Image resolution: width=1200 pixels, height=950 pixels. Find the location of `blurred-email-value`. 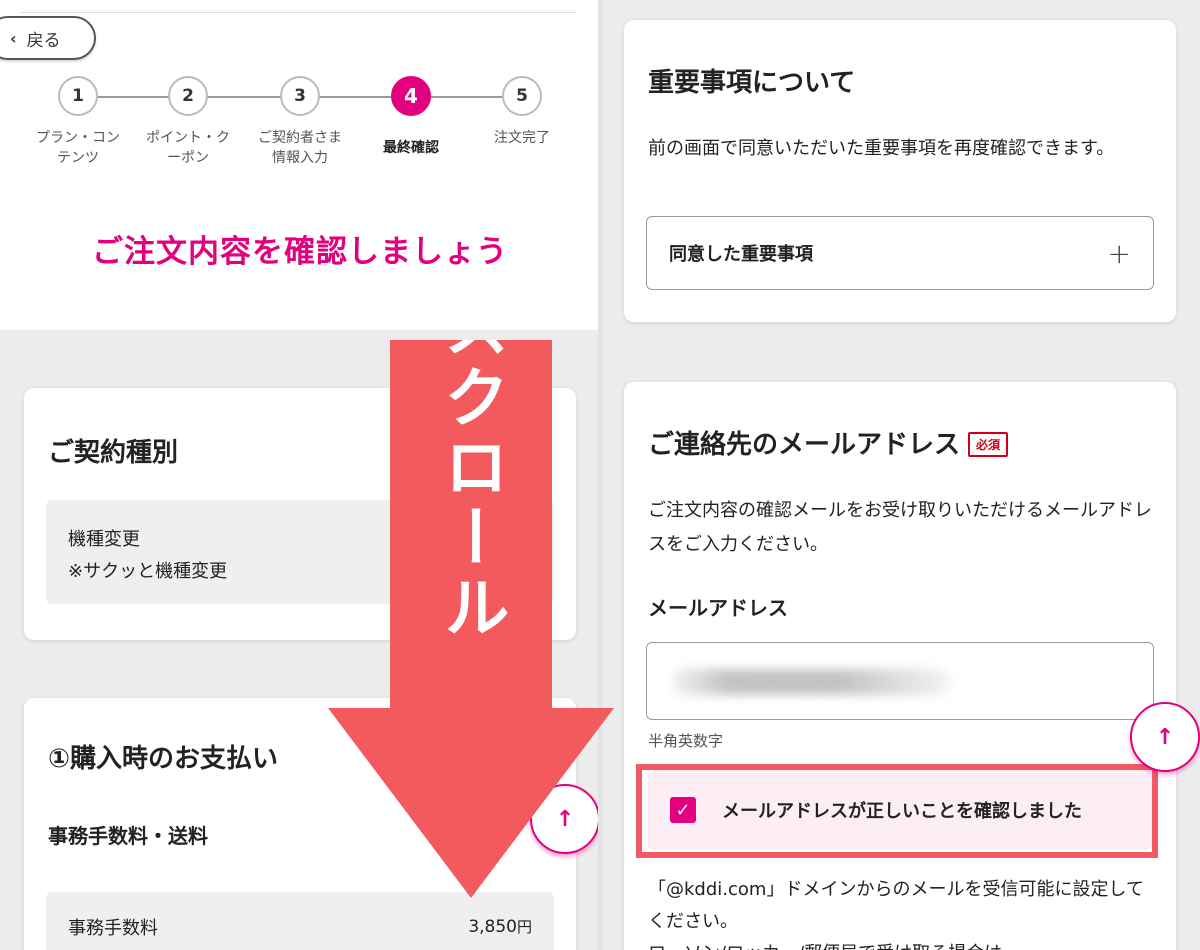

blurred-email-value is located at coordinates (811, 682).